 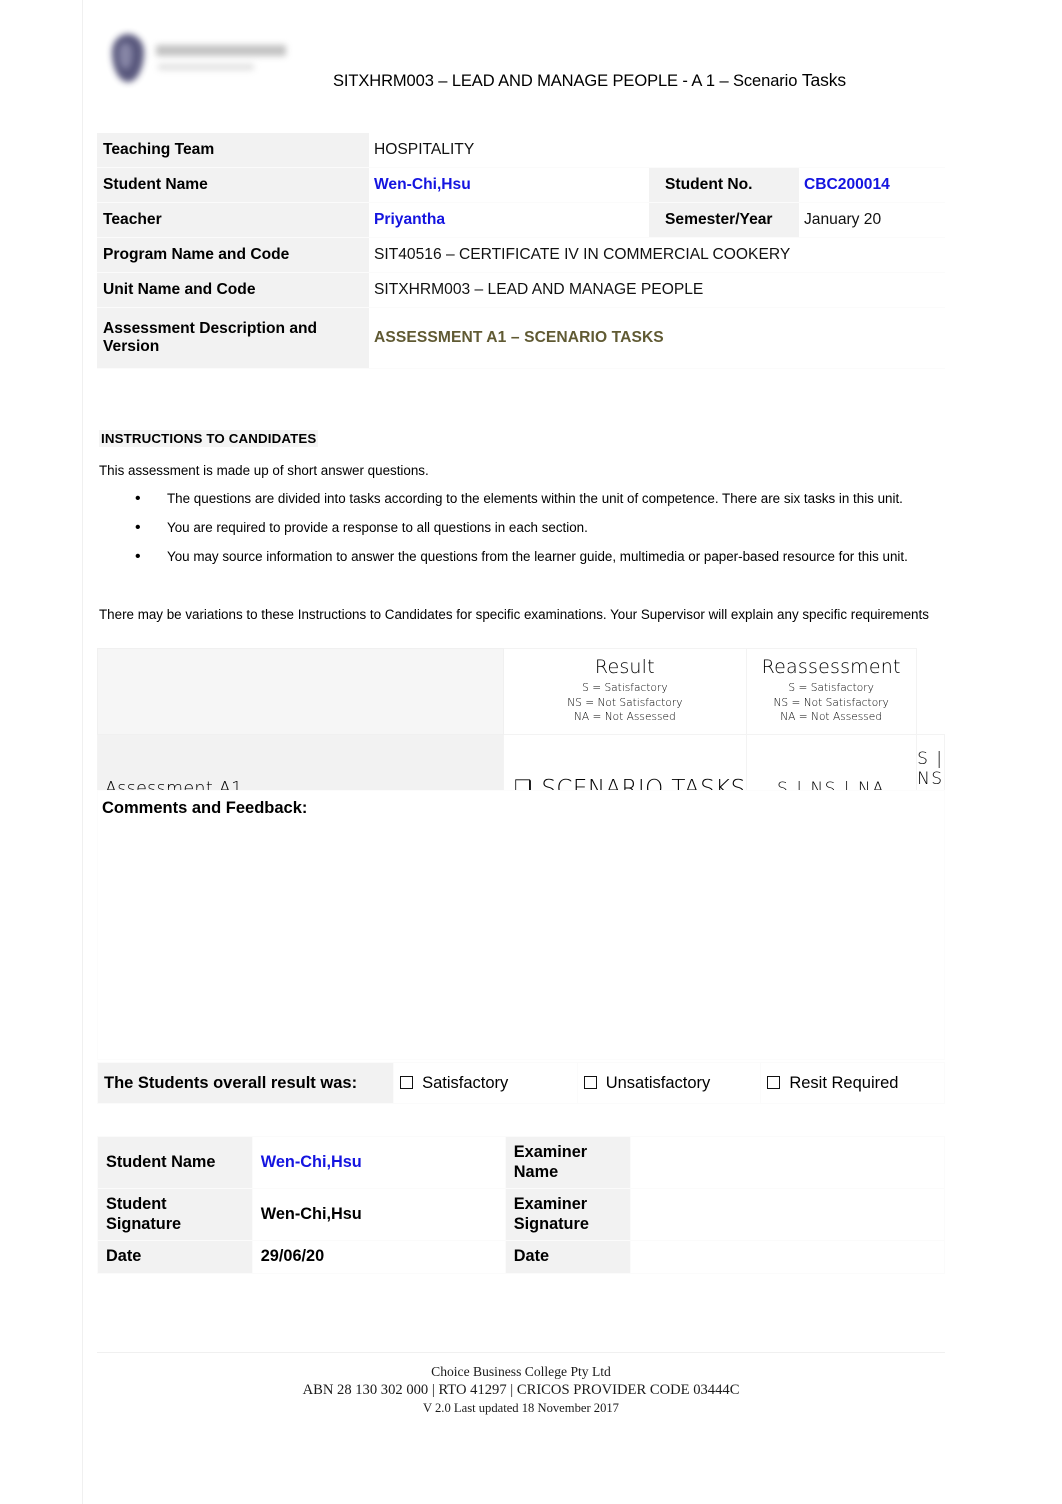 I want to click on college-logo, so click(x=200, y=59).